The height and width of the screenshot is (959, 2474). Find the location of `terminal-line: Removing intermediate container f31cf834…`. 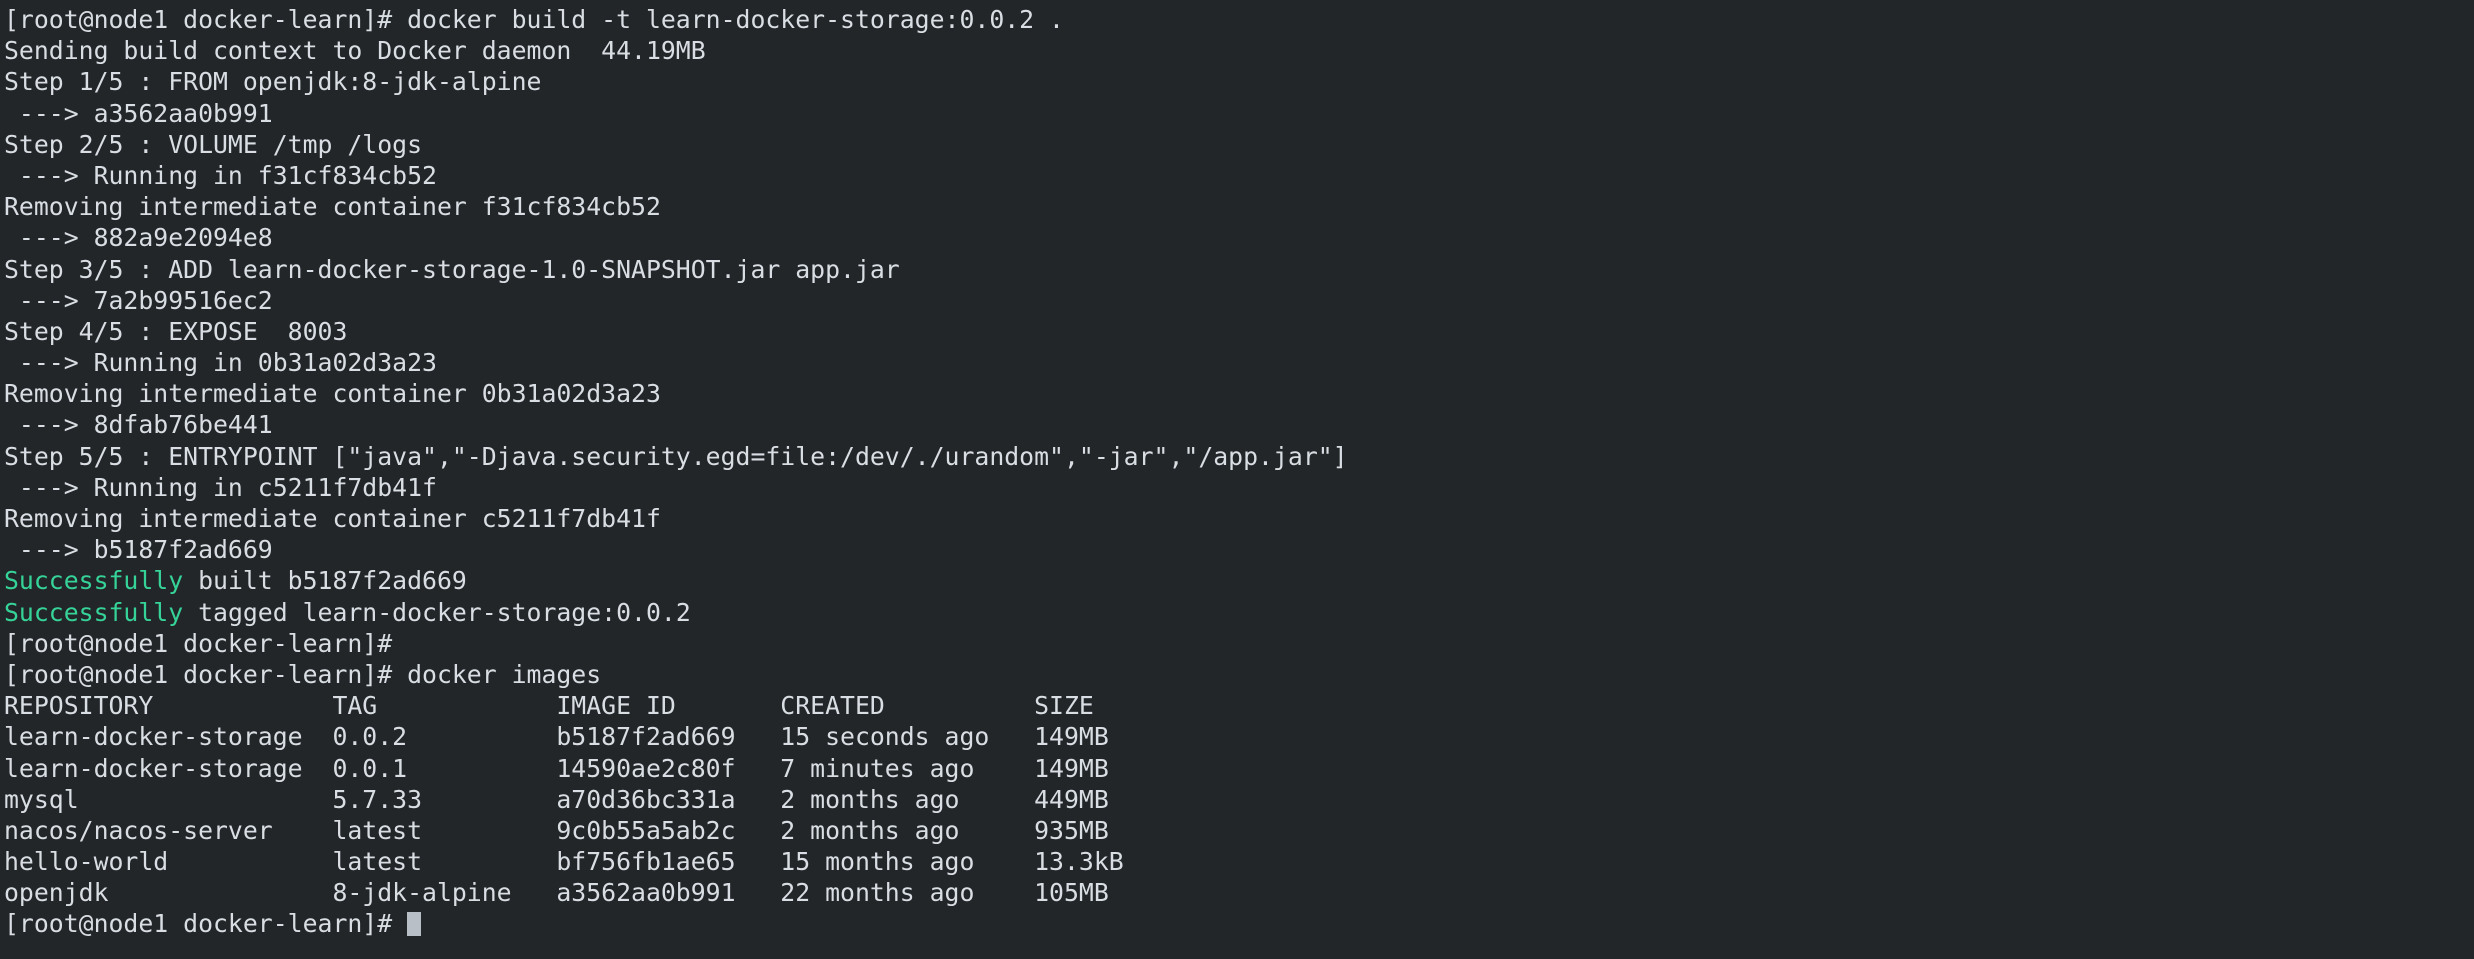

terminal-line: Removing intermediate container f31cf834… is located at coordinates (1239, 206).